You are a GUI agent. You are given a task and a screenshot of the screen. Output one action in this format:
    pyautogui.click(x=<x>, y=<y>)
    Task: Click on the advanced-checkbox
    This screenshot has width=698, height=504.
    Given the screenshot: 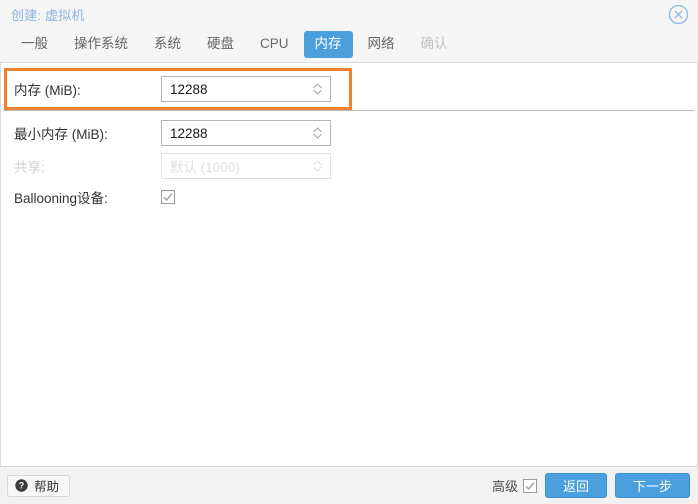 What is the action you would take?
    pyautogui.click(x=529, y=485)
    